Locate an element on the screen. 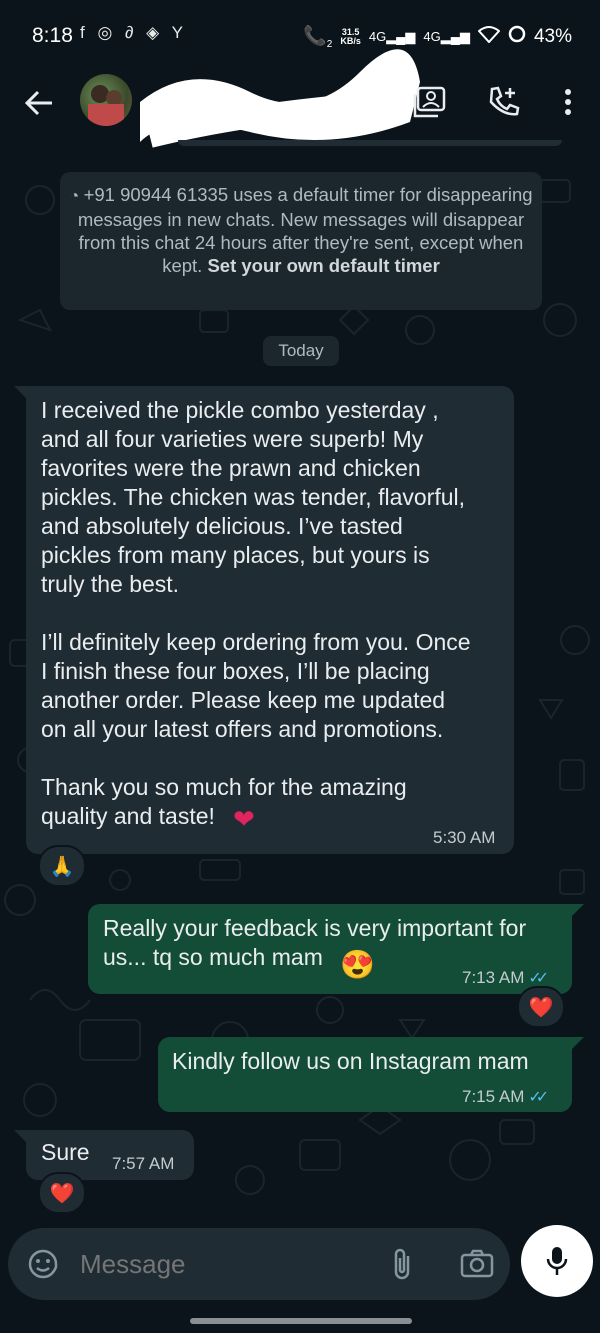 This screenshot has height=1333, width=600. message-text: Sure is located at coordinates (65, 1152).